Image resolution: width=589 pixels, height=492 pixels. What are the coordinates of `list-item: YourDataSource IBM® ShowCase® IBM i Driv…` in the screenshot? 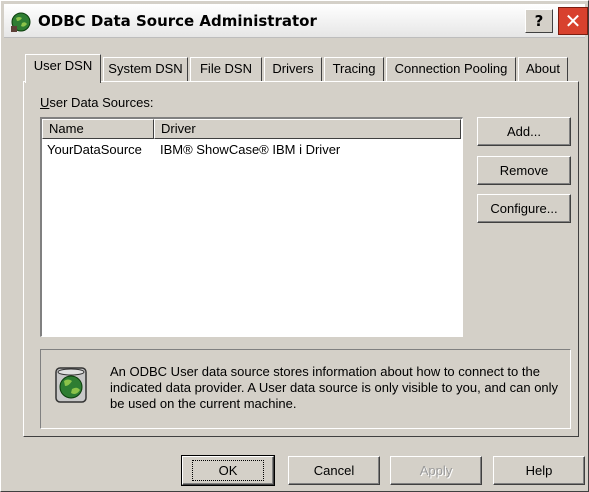 It's located at (251, 150).